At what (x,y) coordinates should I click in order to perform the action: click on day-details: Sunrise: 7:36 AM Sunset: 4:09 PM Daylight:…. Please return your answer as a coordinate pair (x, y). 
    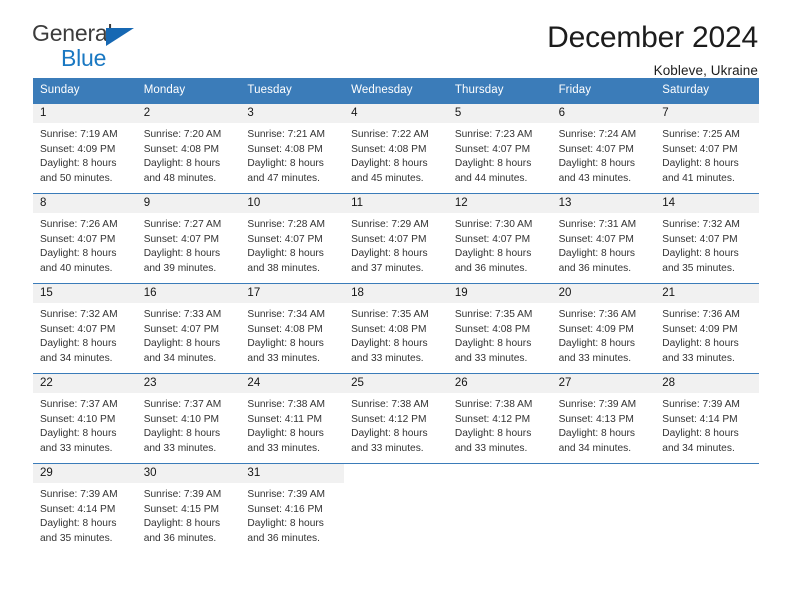
    Looking at the image, I should click on (707, 335).